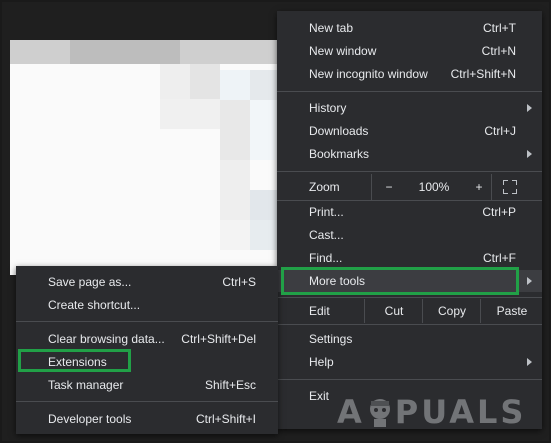  I want to click on more-tools-highlight, so click(400, 281).